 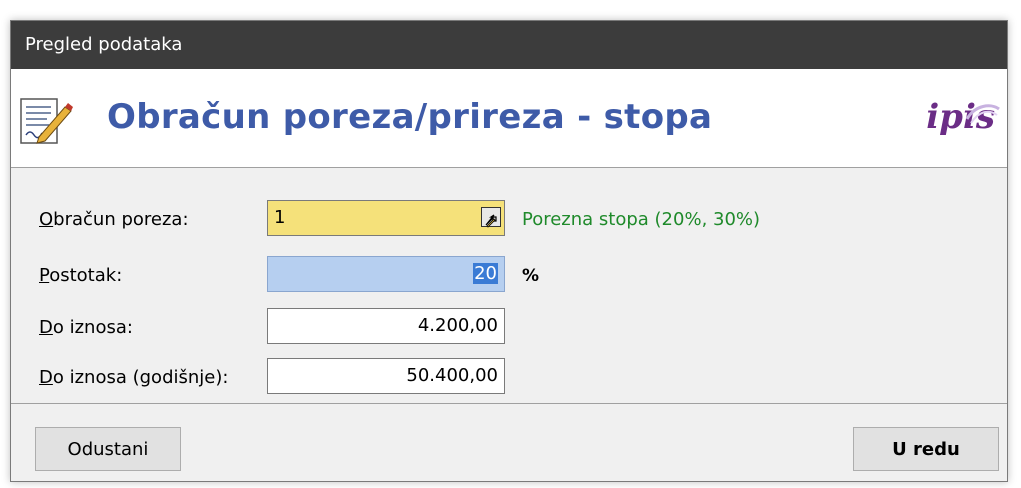 What do you see at coordinates (114, 219) in the screenshot?
I see `tax-calc-label: Obračun poreza:` at bounding box center [114, 219].